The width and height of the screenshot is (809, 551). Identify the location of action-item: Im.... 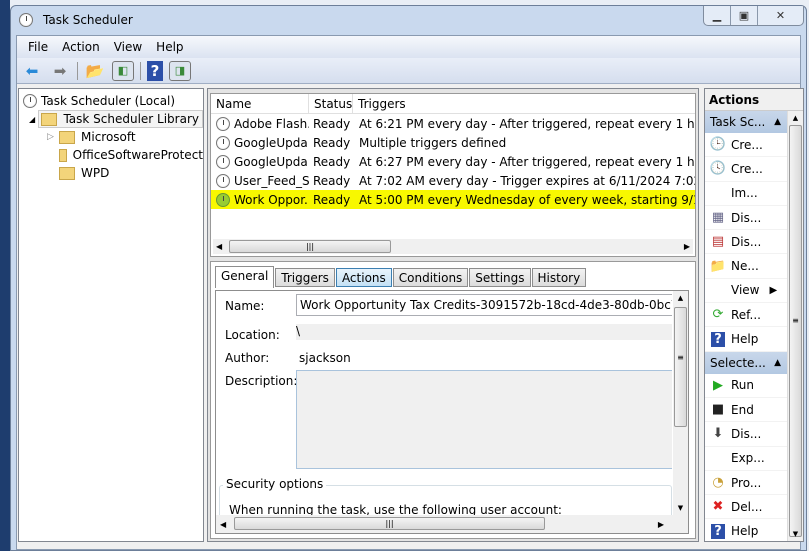
(746, 194).